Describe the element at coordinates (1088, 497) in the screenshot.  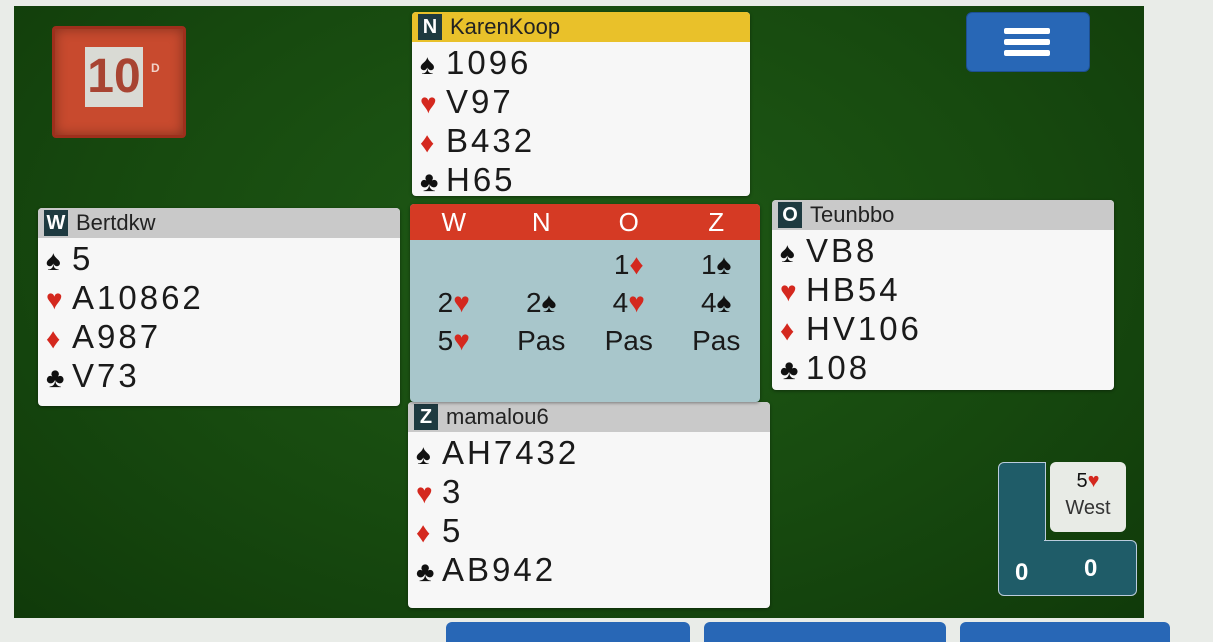
I see `contract-display: 5♥ West` at that location.